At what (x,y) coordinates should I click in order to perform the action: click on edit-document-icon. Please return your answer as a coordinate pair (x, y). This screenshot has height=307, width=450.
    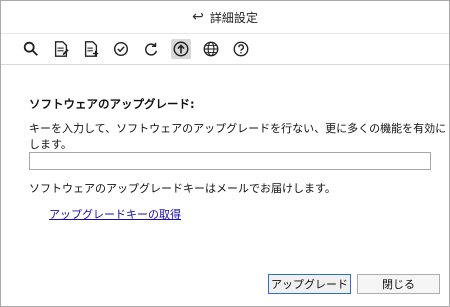
    Looking at the image, I should click on (61, 49).